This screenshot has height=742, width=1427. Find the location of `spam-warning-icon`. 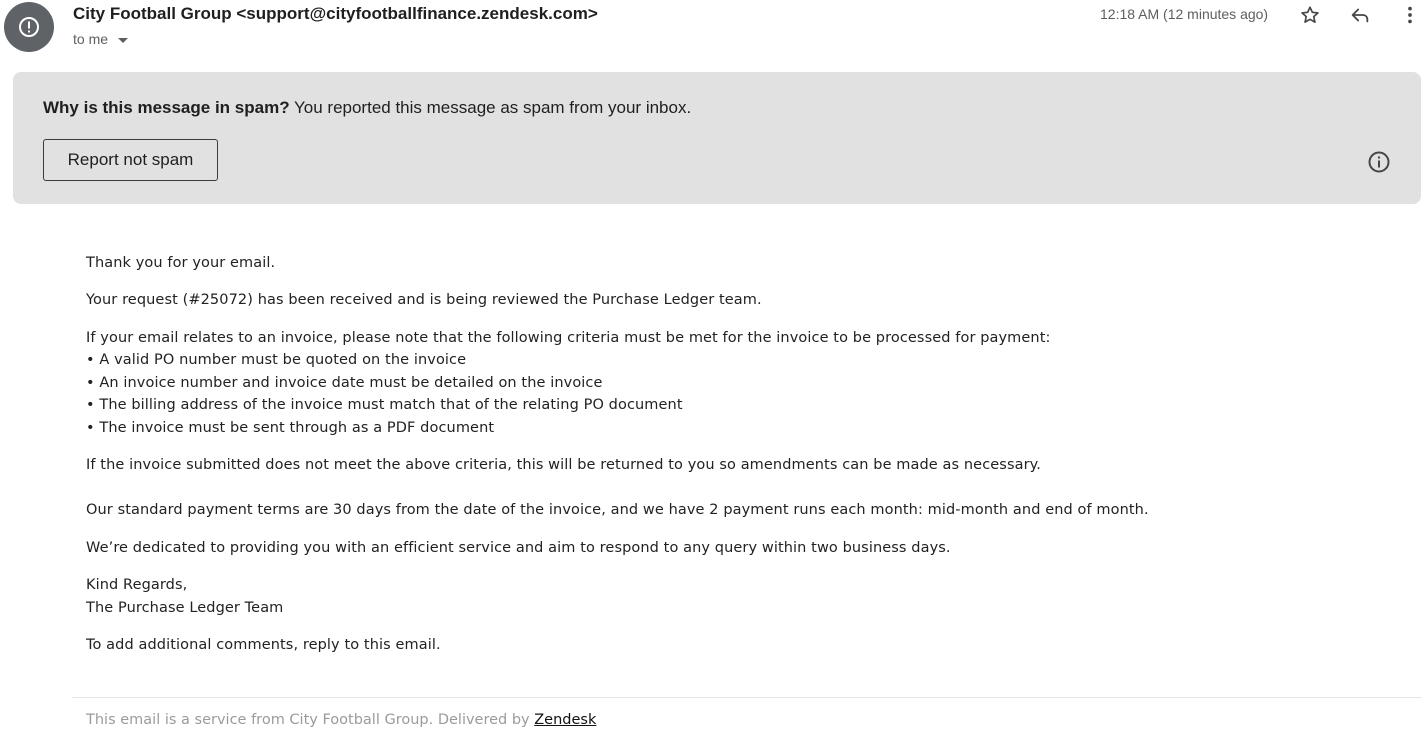

spam-warning-icon is located at coordinates (29, 27).